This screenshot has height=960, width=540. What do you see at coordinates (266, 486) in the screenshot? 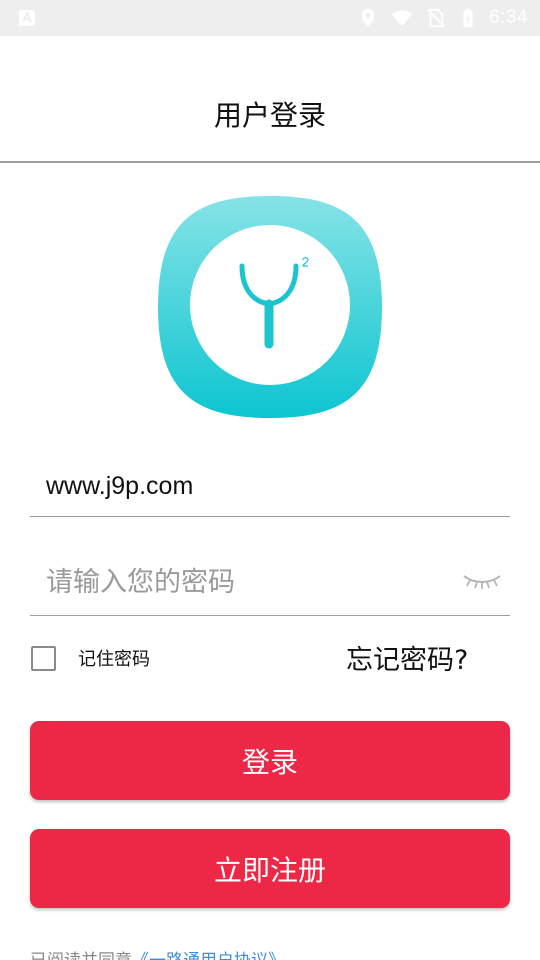
I see `username-input` at bounding box center [266, 486].